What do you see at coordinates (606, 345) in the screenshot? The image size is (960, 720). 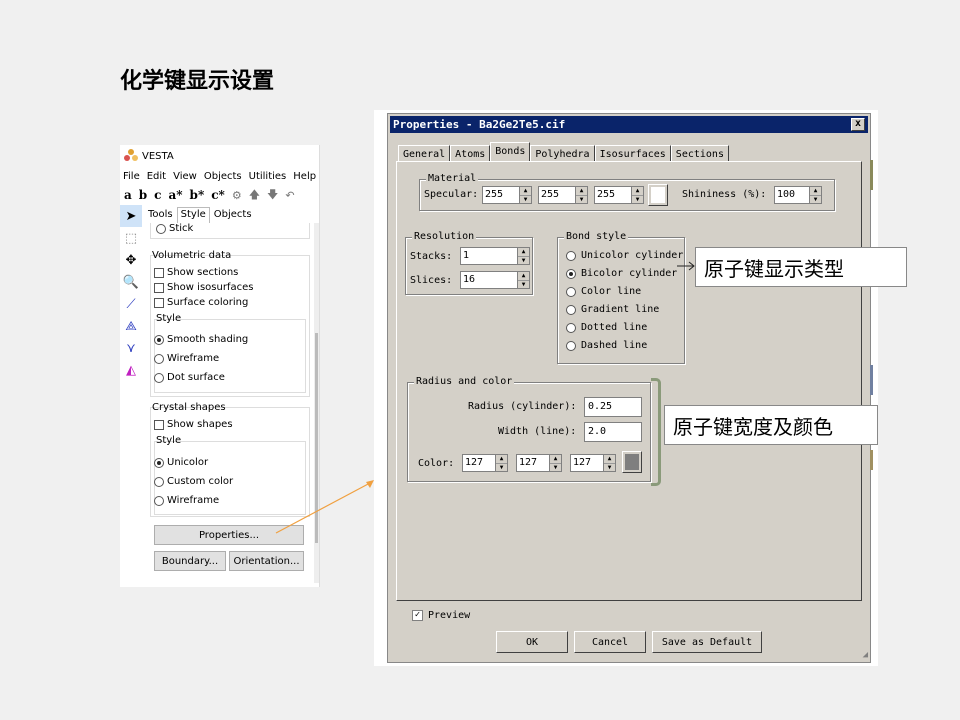 I see `dashed-line-radio: Dashed line` at bounding box center [606, 345].